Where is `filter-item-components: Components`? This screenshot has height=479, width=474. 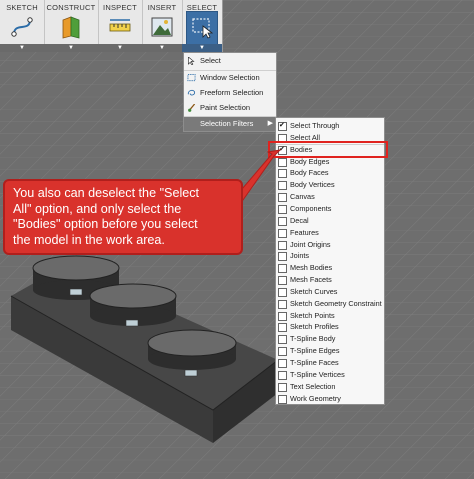
filter-item-components: Components is located at coordinates (330, 209).